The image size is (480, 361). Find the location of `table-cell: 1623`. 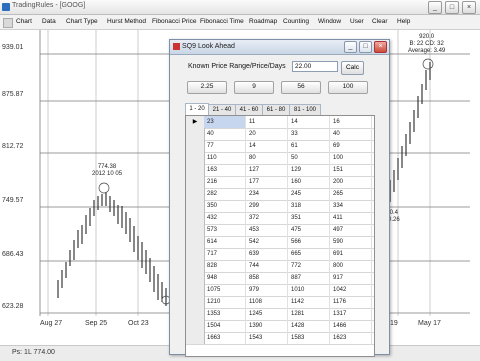

table-cell: 1623 is located at coordinates (351, 338).